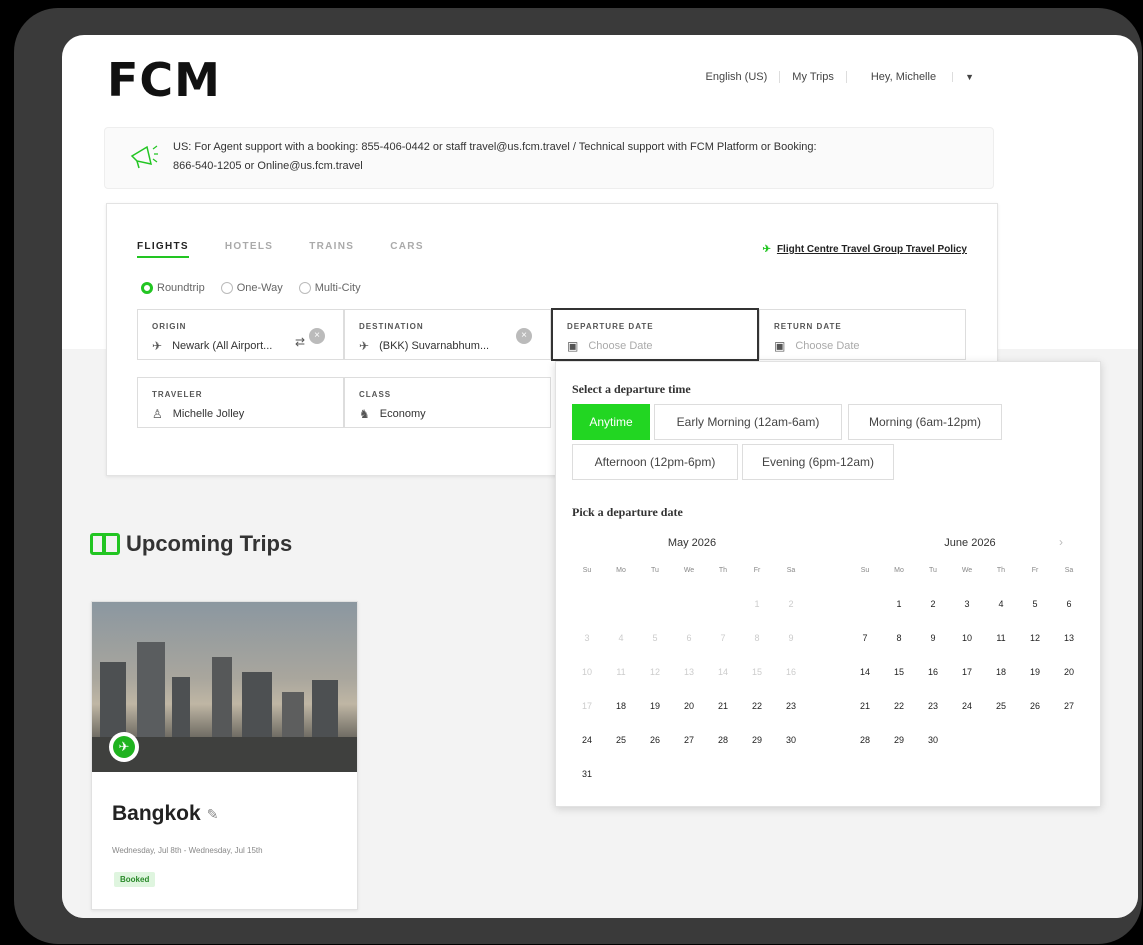  I want to click on traveler-field: TRAVELER ♙ Michelle Jolley, so click(240, 402).